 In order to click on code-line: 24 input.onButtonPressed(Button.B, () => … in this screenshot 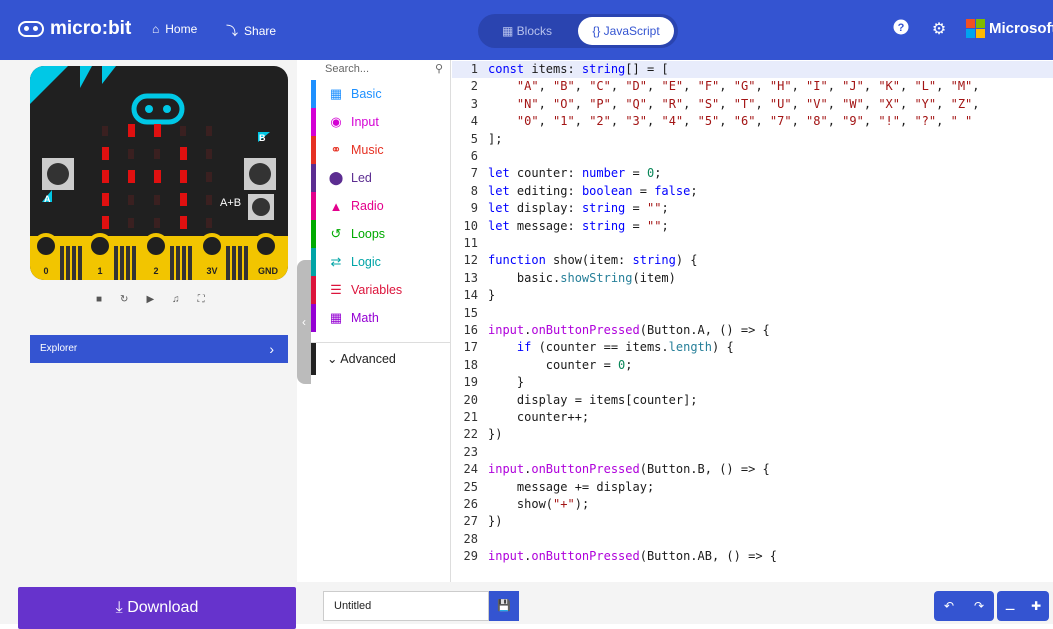, I will do `click(752, 469)`.